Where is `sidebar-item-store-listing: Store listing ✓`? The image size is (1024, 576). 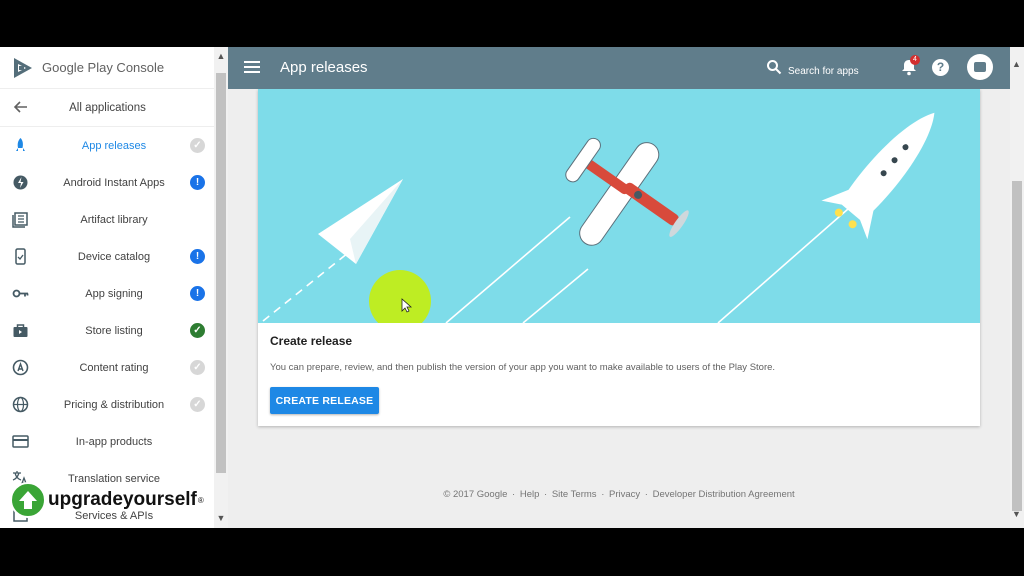
sidebar-item-store-listing: Store listing ✓ is located at coordinates (113, 330).